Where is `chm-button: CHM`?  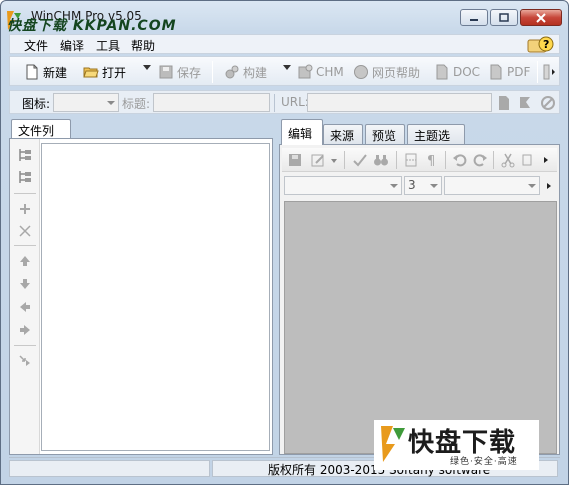
chm-button: CHM is located at coordinates (320, 72).